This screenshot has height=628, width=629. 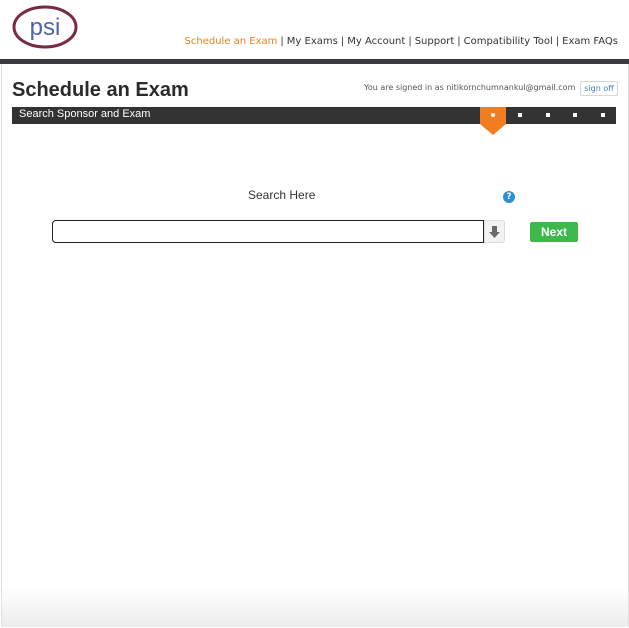 What do you see at coordinates (282, 195) in the screenshot?
I see `search-label: Search Here` at bounding box center [282, 195].